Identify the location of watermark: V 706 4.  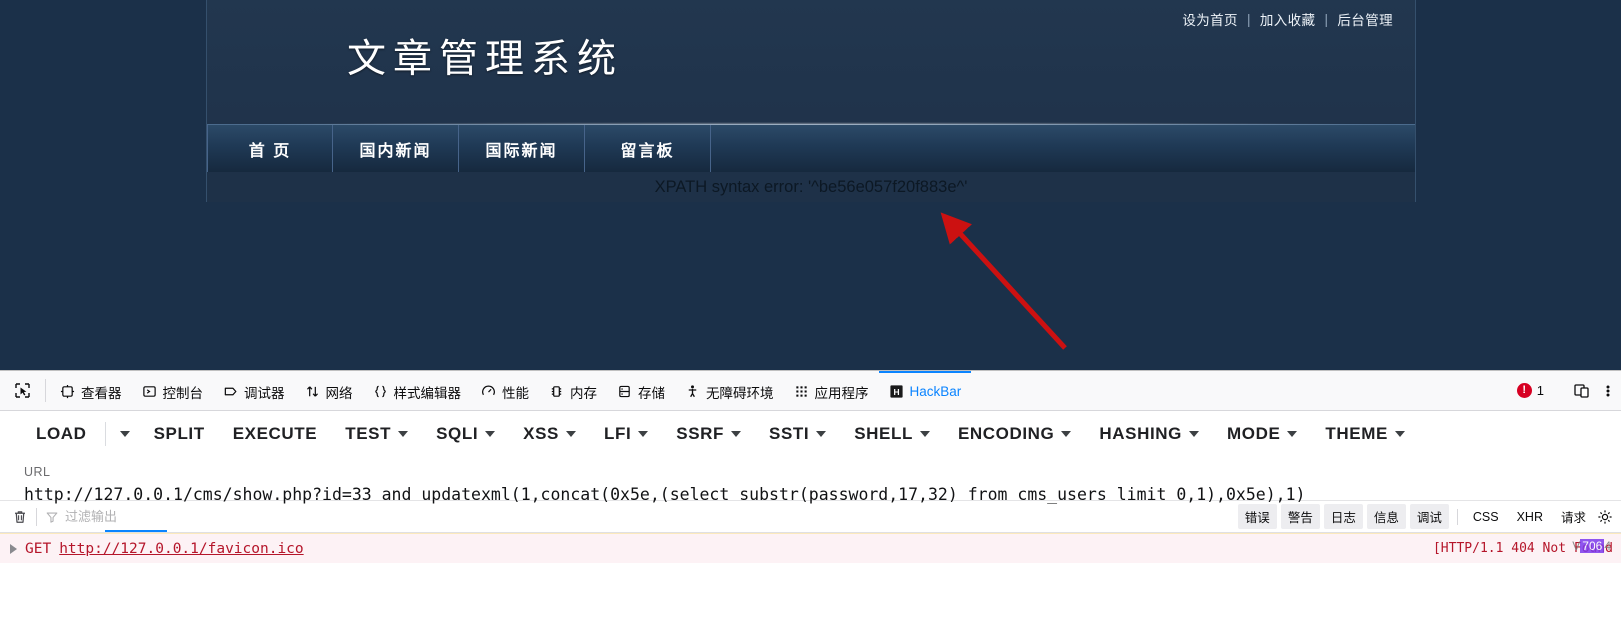
(1591, 546).